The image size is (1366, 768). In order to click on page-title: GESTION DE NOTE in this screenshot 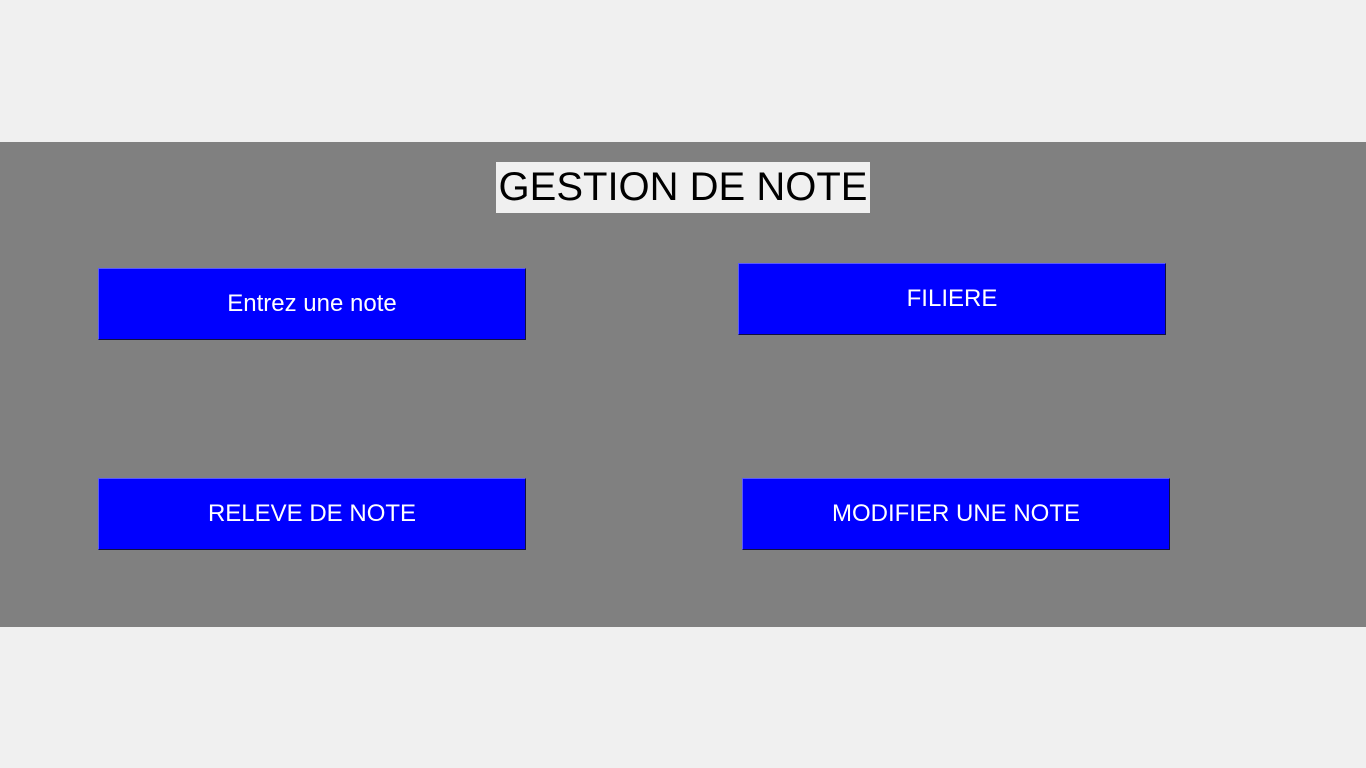, I will do `click(683, 187)`.